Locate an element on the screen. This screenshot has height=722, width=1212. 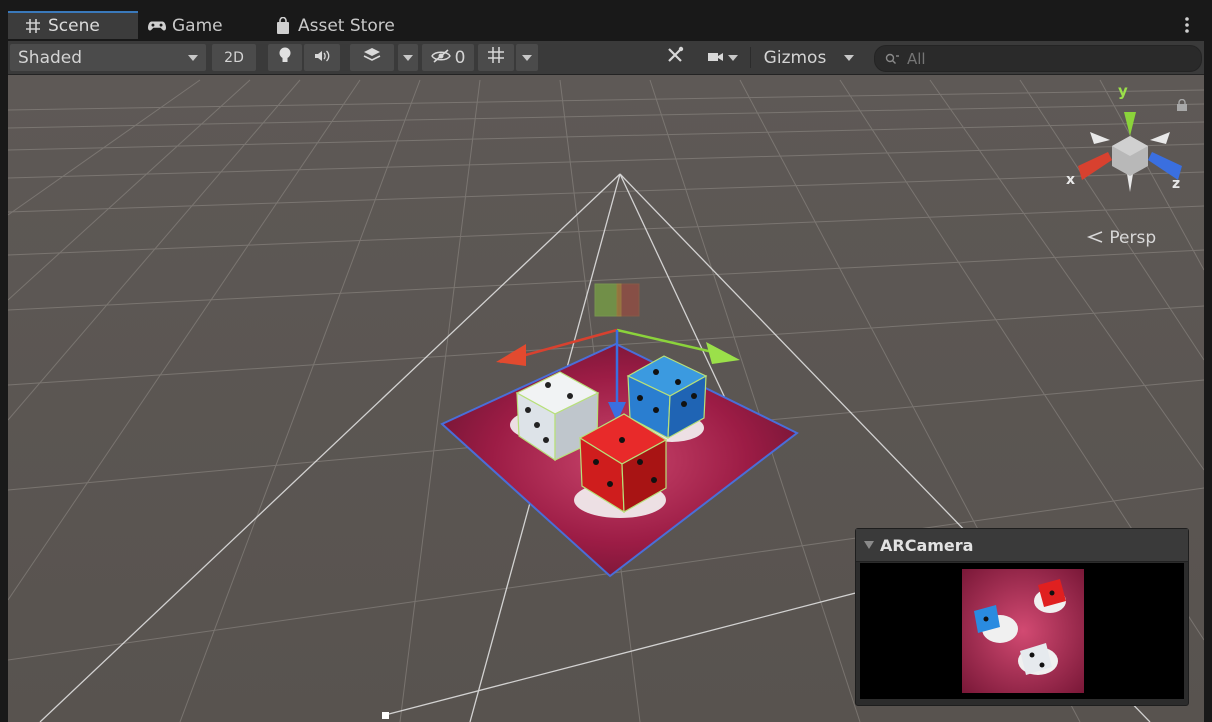
gizmos-label: Gizmos is located at coordinates (795, 57).